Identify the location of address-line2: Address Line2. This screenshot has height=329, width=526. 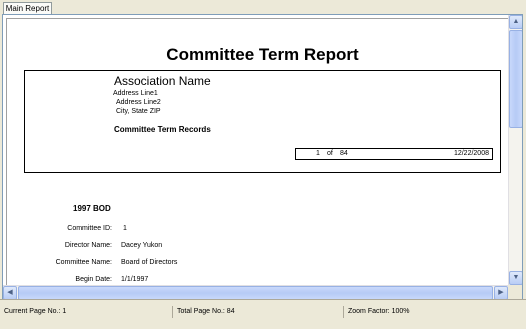
(138, 102).